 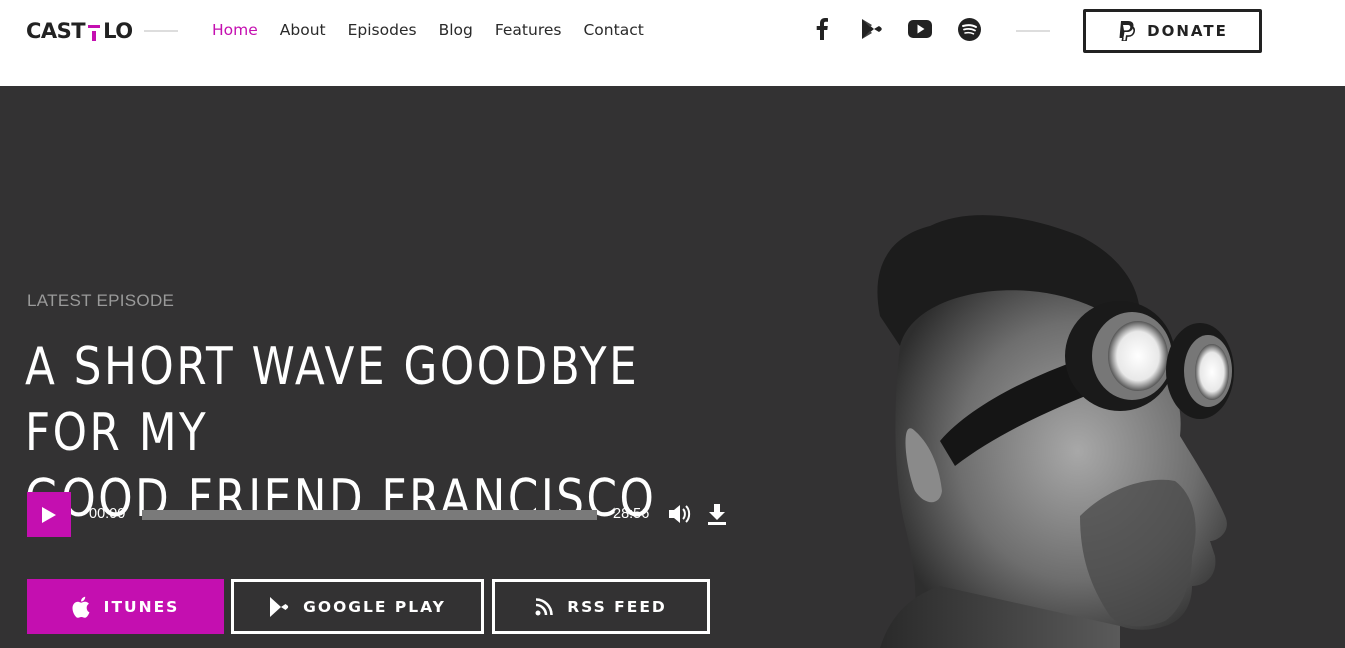 What do you see at coordinates (332, 400) in the screenshot?
I see `episode-title-line-1: A SHORT WAVE GOODBYE FOR MY` at bounding box center [332, 400].